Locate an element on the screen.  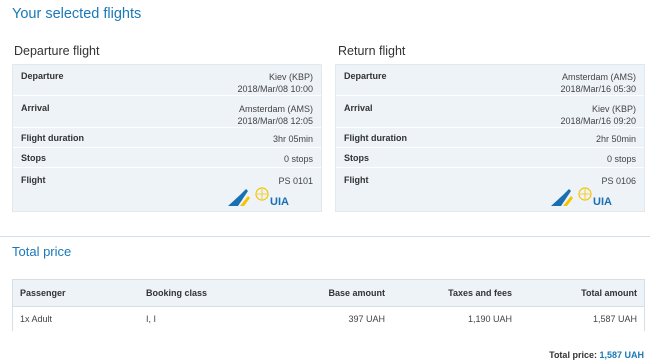
arrival-airport: Amsterdam (AMS) is located at coordinates (275, 109).